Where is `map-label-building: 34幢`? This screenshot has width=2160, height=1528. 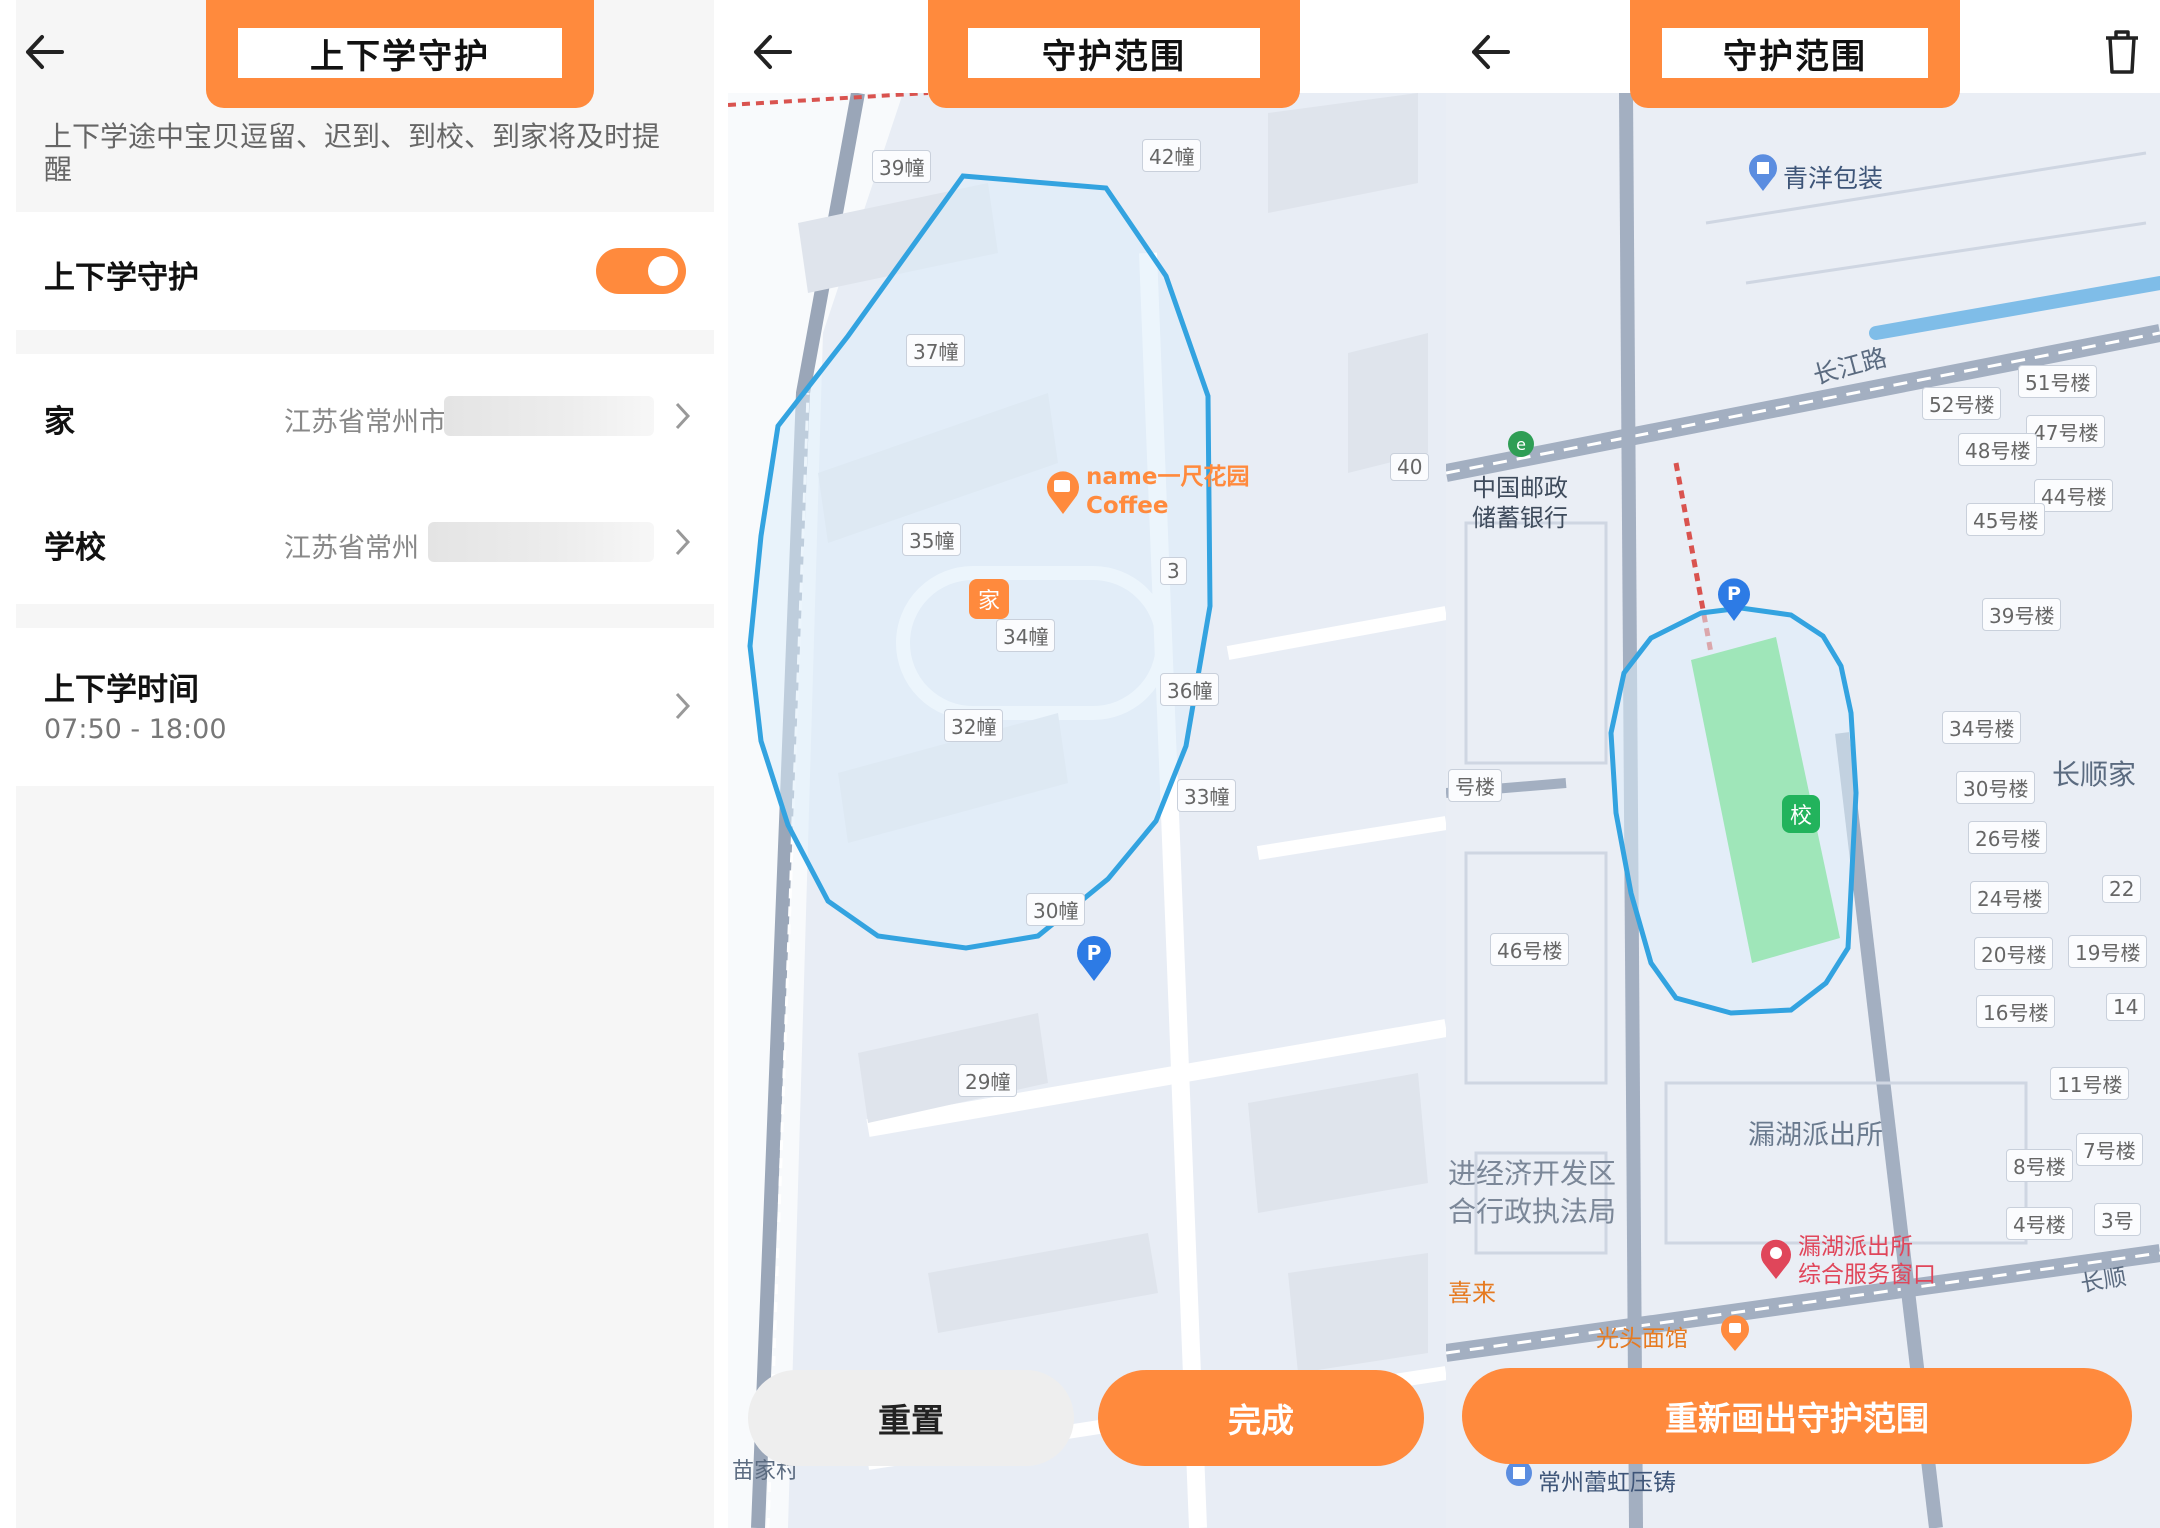
map-label-building: 34幢 is located at coordinates (1026, 635).